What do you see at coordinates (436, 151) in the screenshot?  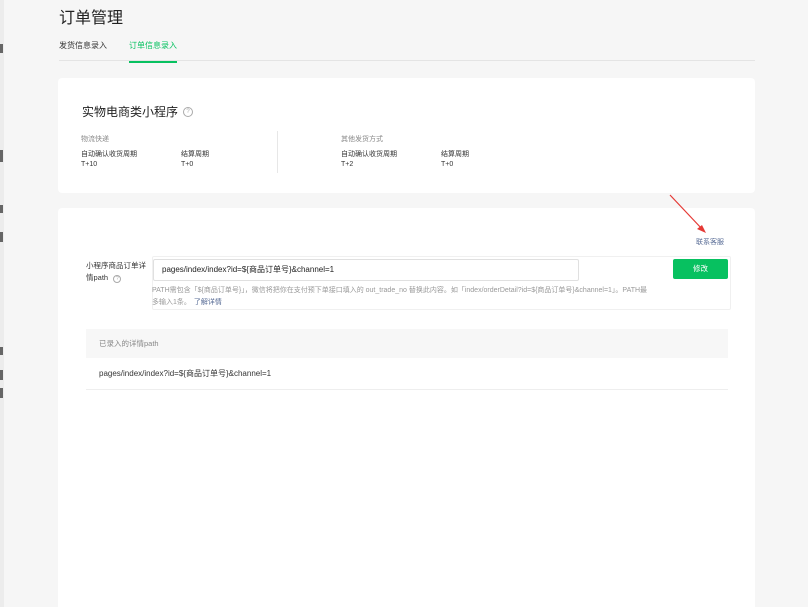 I see `other-shipping-group: 其他发货方式 自动确认收货周期 T+2 结算周期 T+0` at bounding box center [436, 151].